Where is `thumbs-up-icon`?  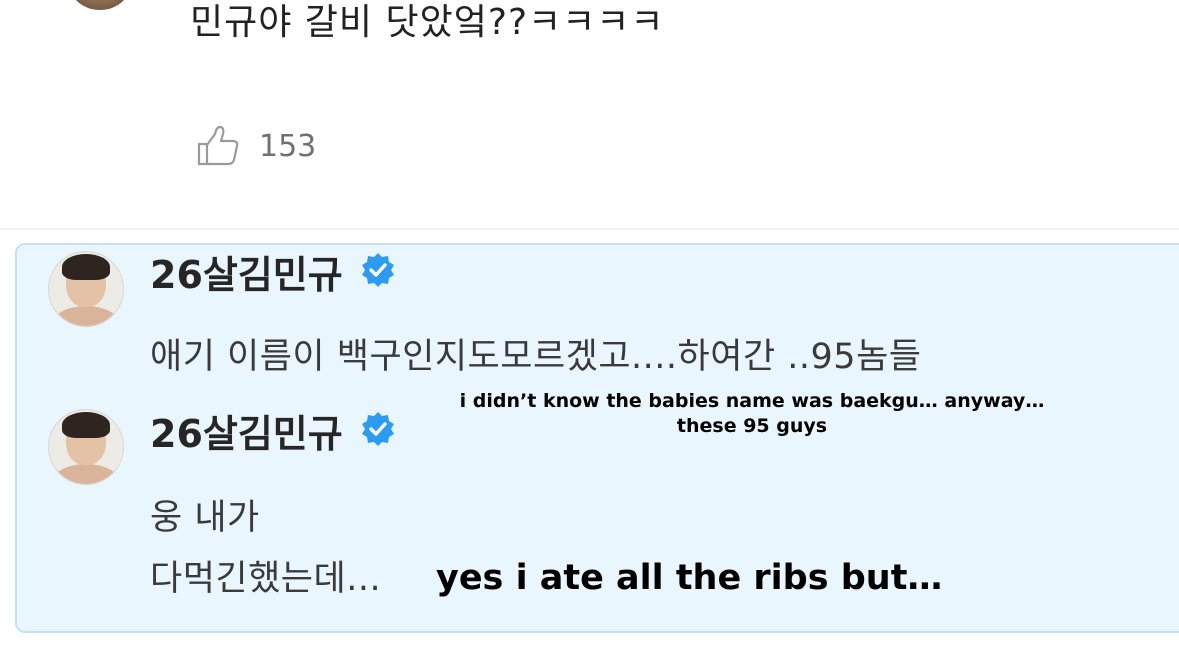
thumbs-up-icon is located at coordinates (218, 146).